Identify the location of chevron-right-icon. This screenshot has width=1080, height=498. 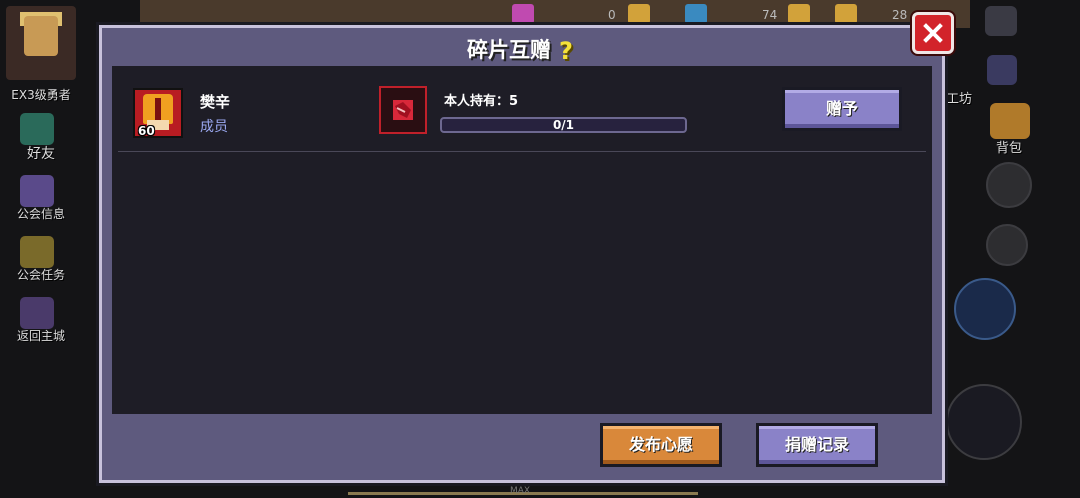
(1002, 70).